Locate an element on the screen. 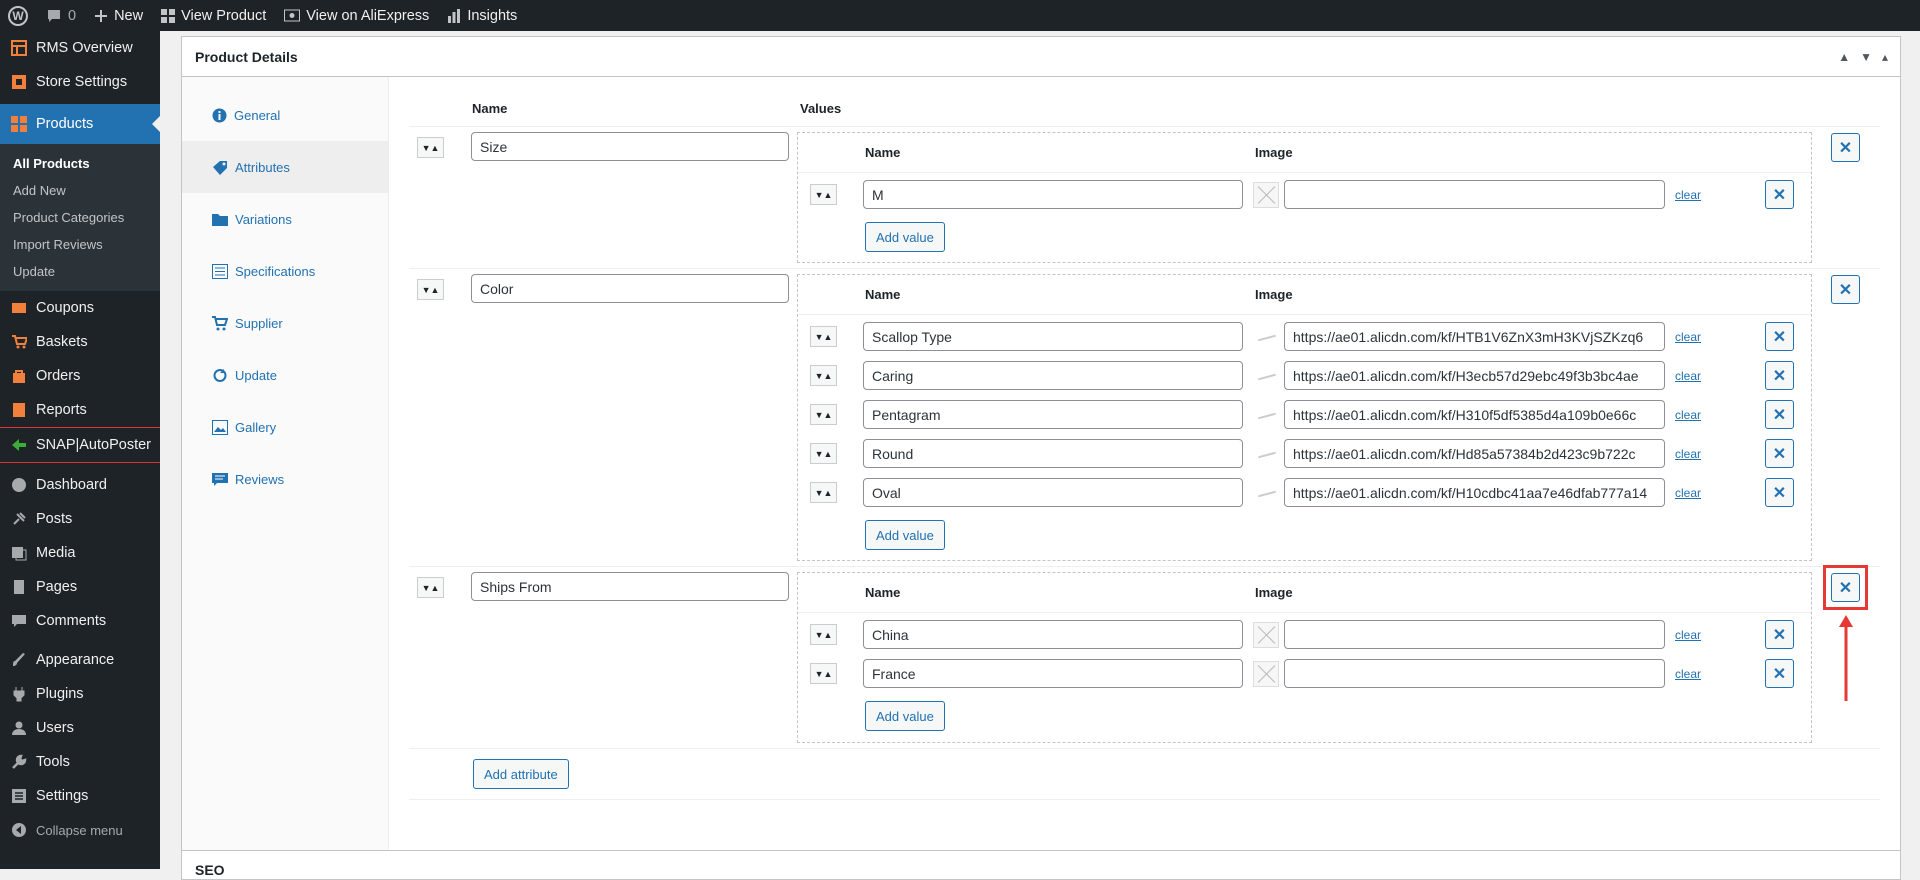 The width and height of the screenshot is (1920, 880). value-name-input: Pentagram is located at coordinates (1053, 414).